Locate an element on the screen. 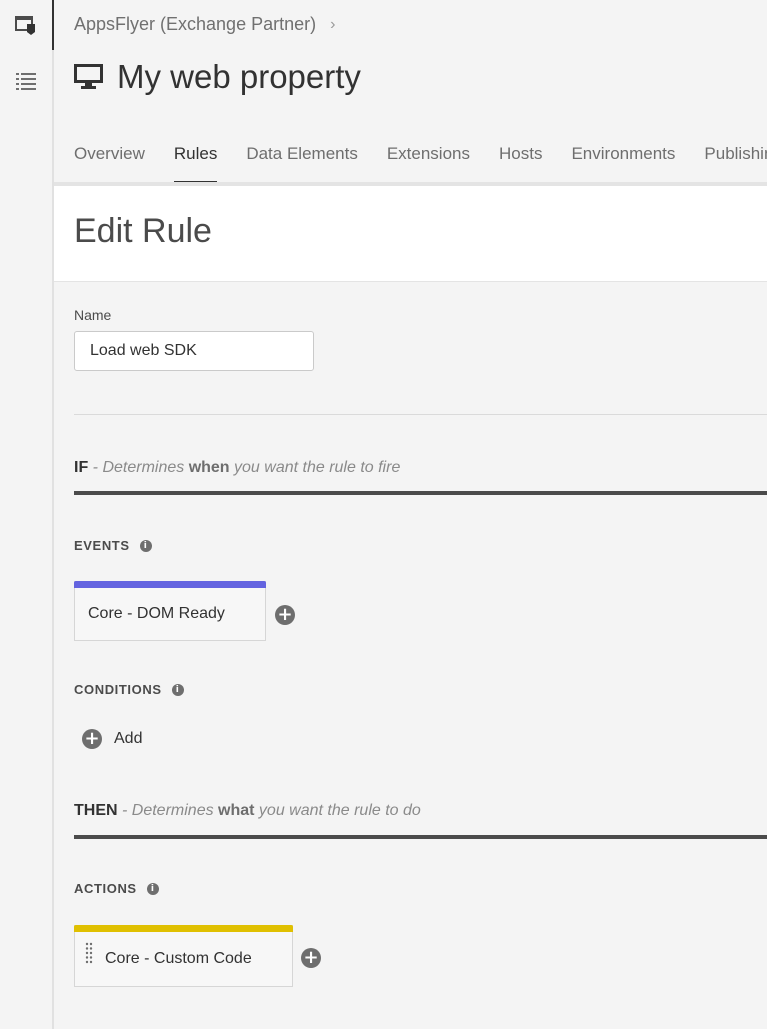 Image resolution: width=767 pixels, height=1029 pixels. then-em: what is located at coordinates (236, 810).